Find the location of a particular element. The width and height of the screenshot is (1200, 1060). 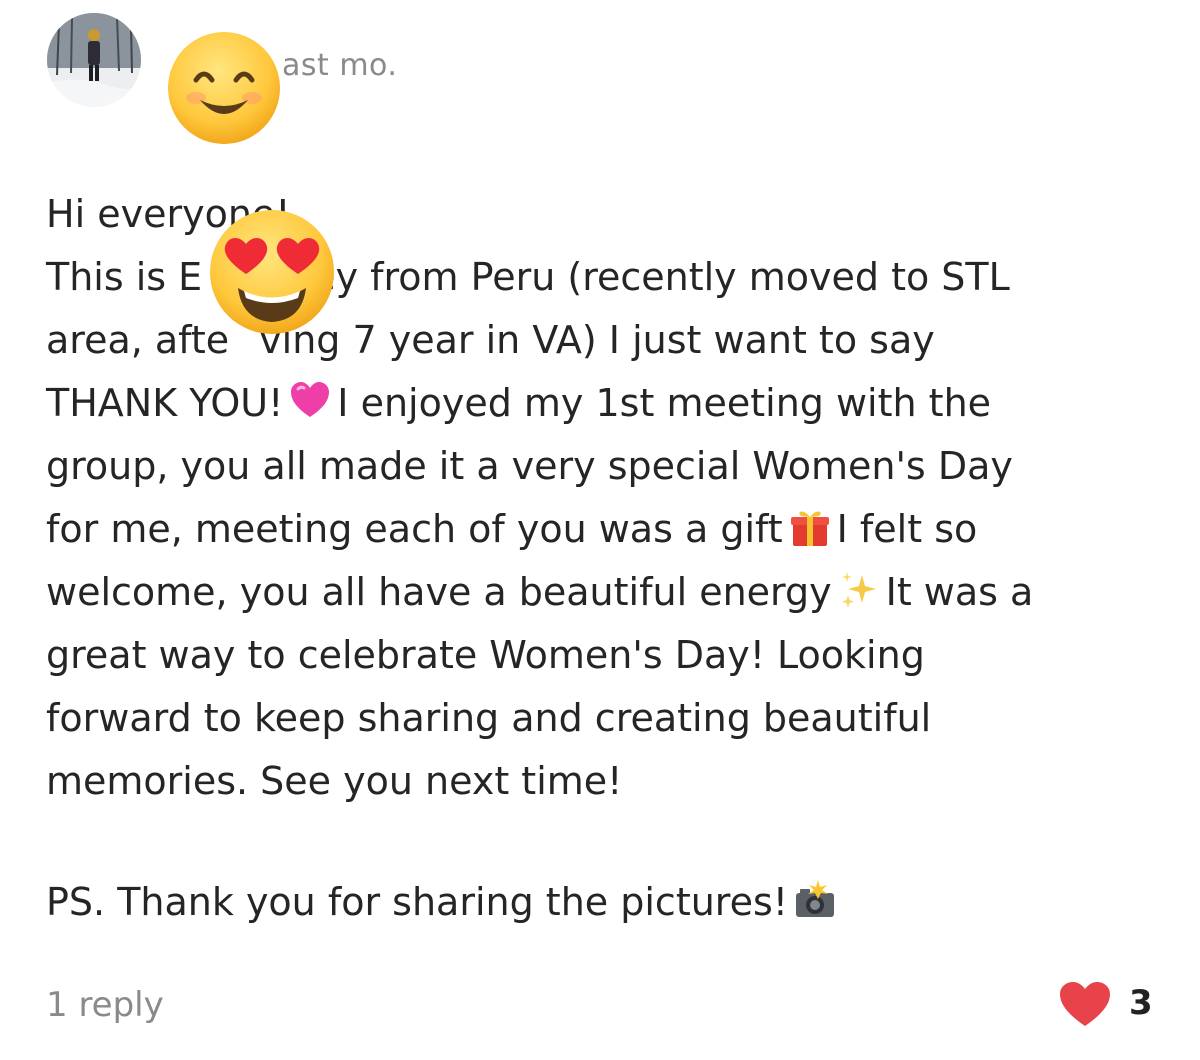

sparkles-icon is located at coordinates (858, 590).